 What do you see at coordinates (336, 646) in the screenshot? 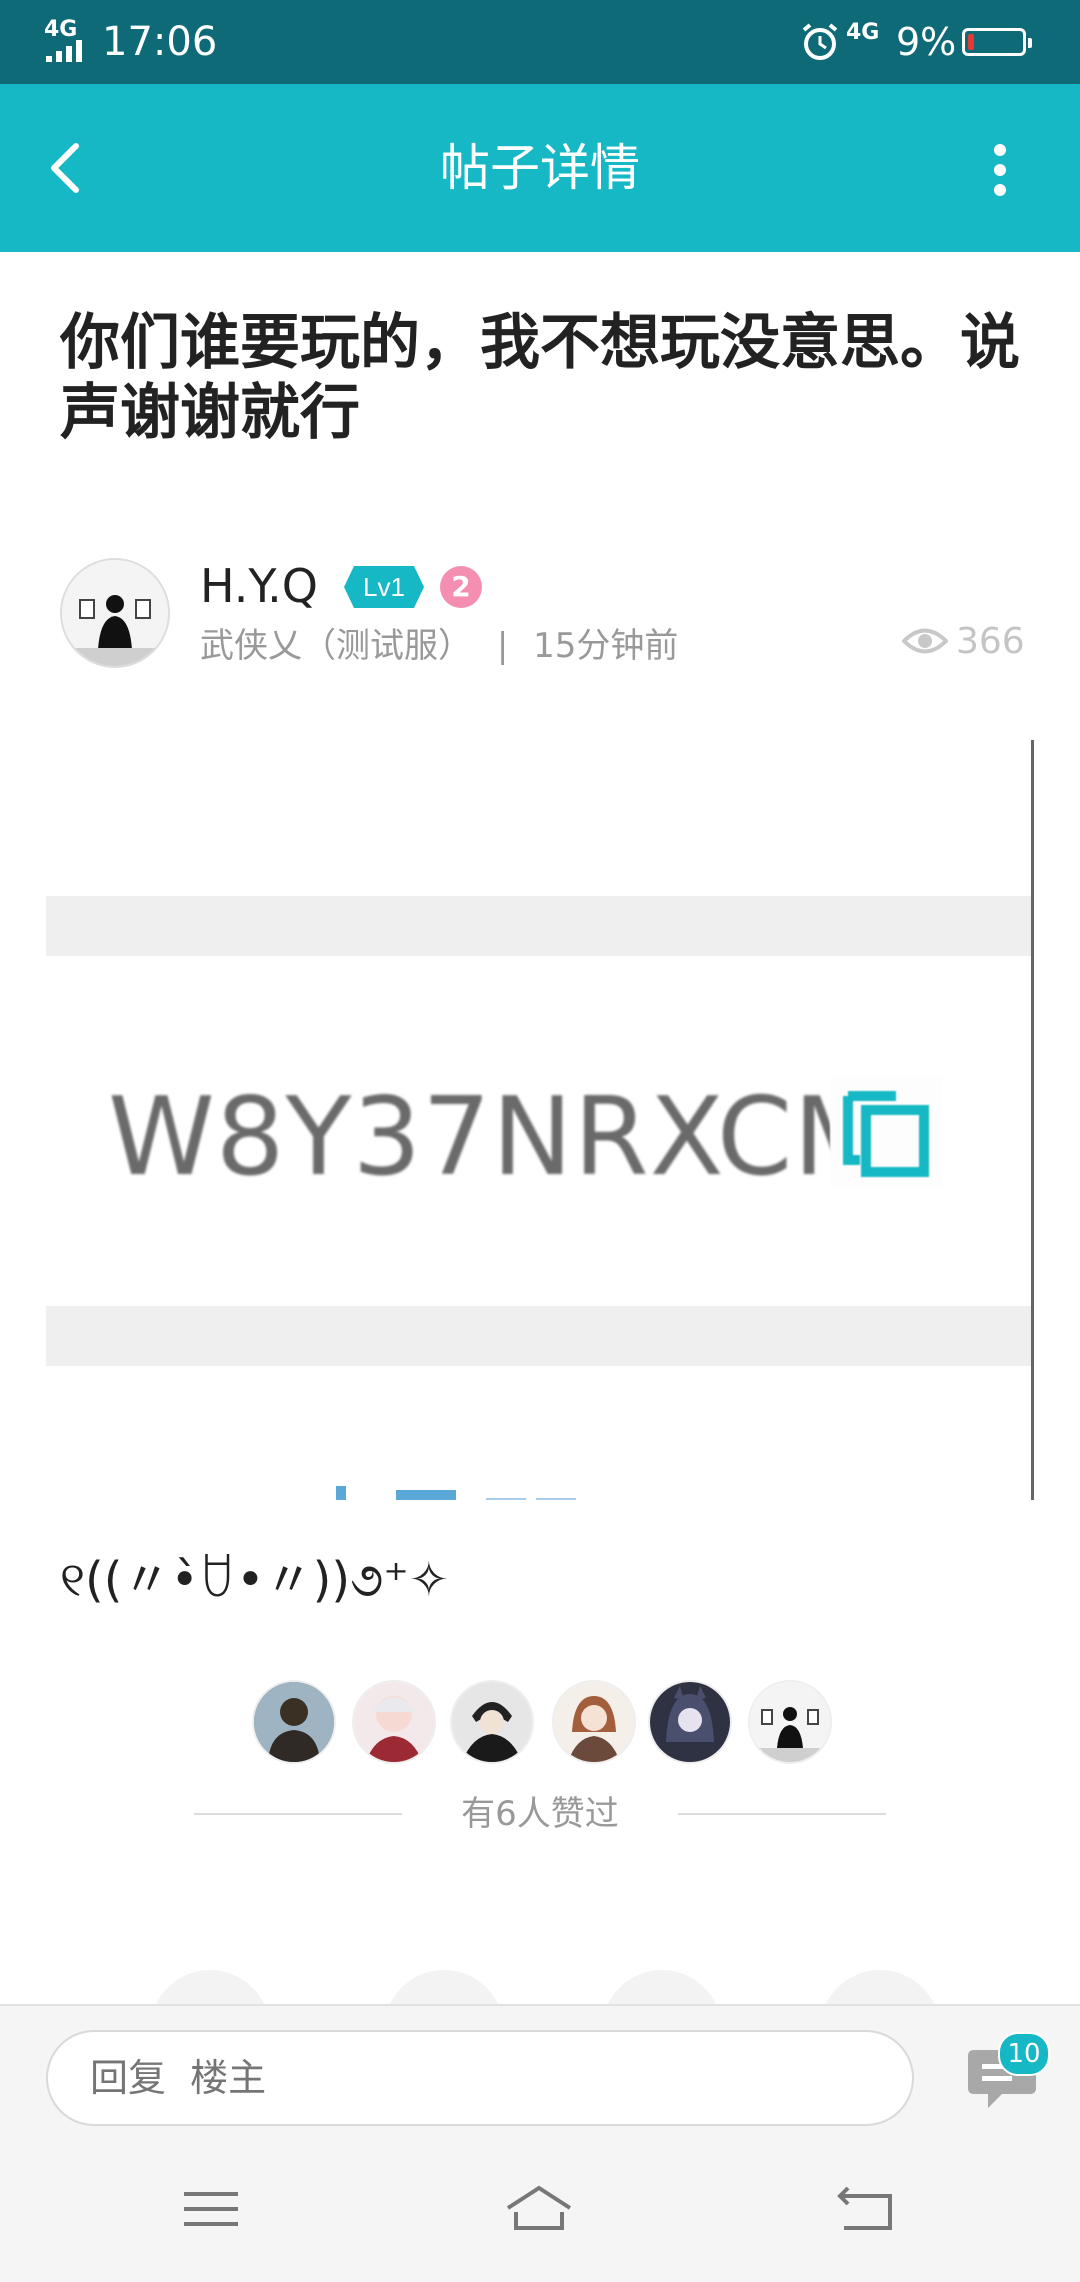
I see `forum-name: 武侠乂（测试服）` at bounding box center [336, 646].